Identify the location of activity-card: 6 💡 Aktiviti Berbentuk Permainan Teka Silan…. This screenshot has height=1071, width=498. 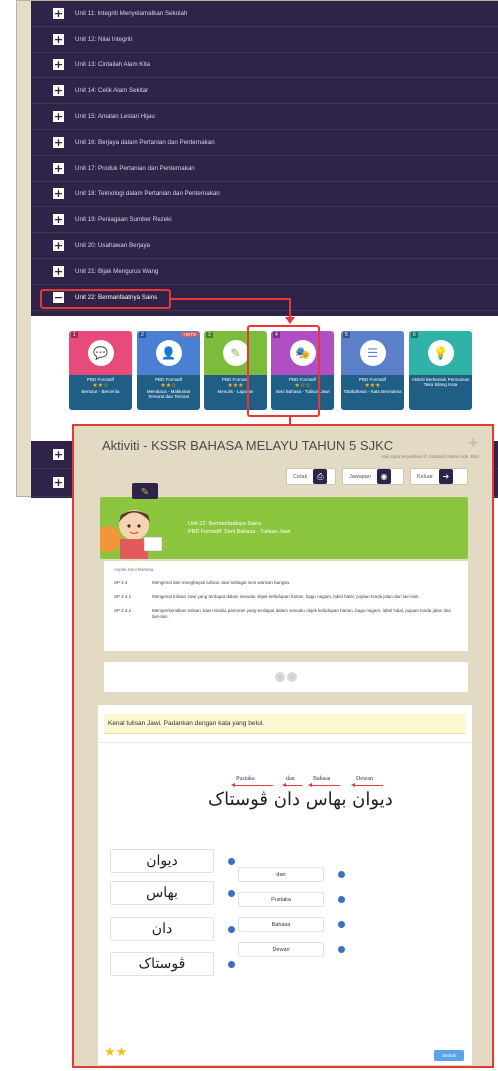
(440, 370).